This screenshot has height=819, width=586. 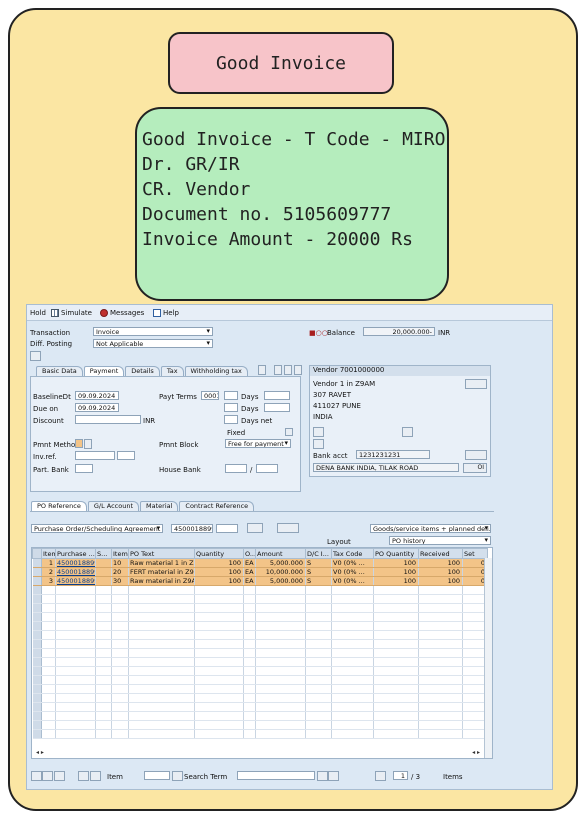 What do you see at coordinates (37, 553) in the screenshot?
I see `select-all-cell` at bounding box center [37, 553].